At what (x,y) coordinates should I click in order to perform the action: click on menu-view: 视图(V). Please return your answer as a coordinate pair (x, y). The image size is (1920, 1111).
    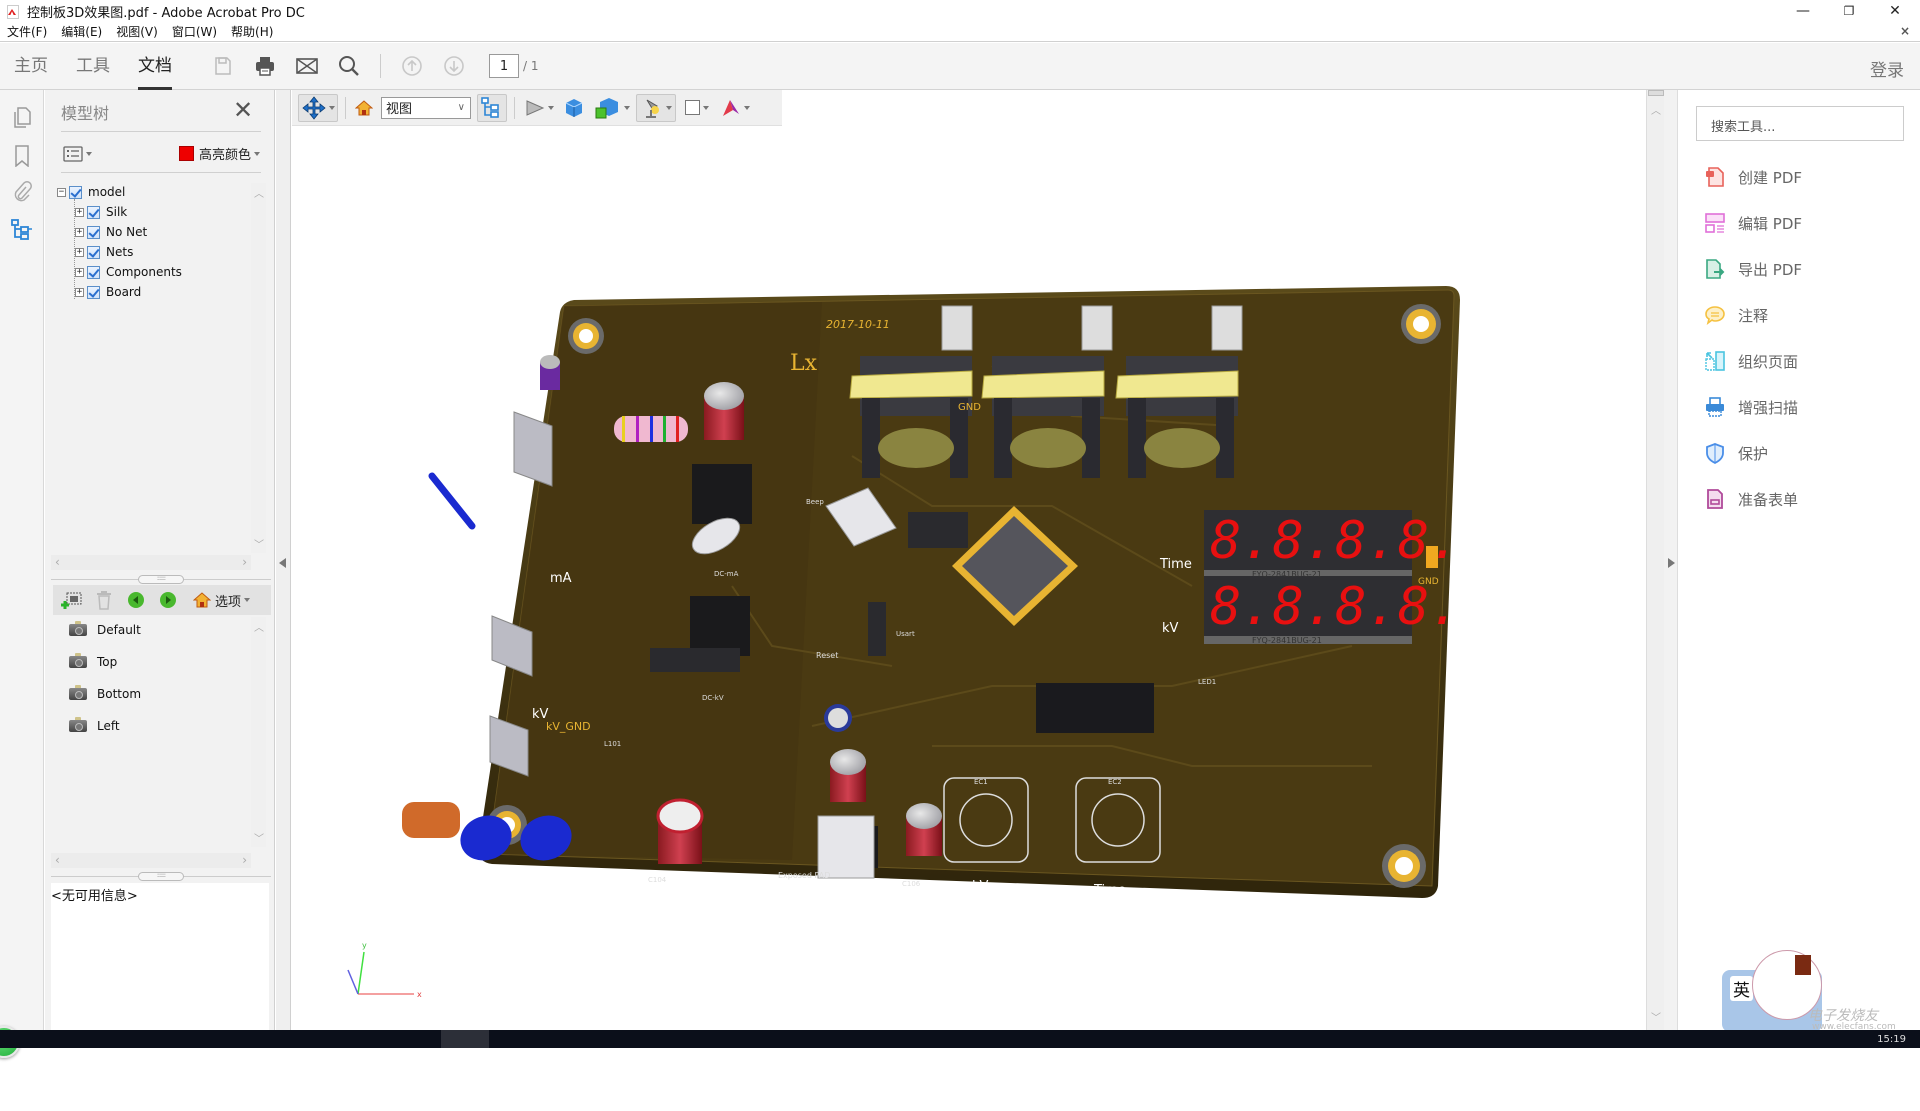
    Looking at the image, I should click on (137, 31).